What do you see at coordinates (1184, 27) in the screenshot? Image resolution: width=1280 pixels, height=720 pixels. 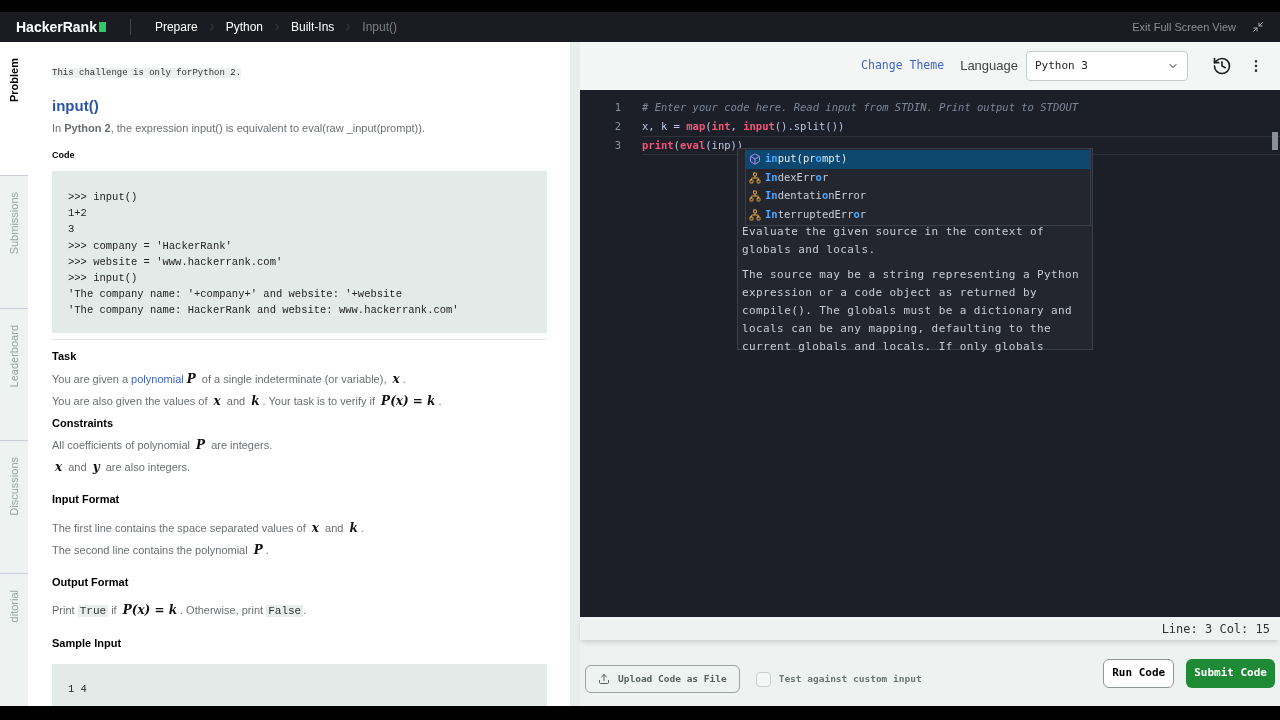 I see `exit-fullscreen-link: Exit Full Screen View` at bounding box center [1184, 27].